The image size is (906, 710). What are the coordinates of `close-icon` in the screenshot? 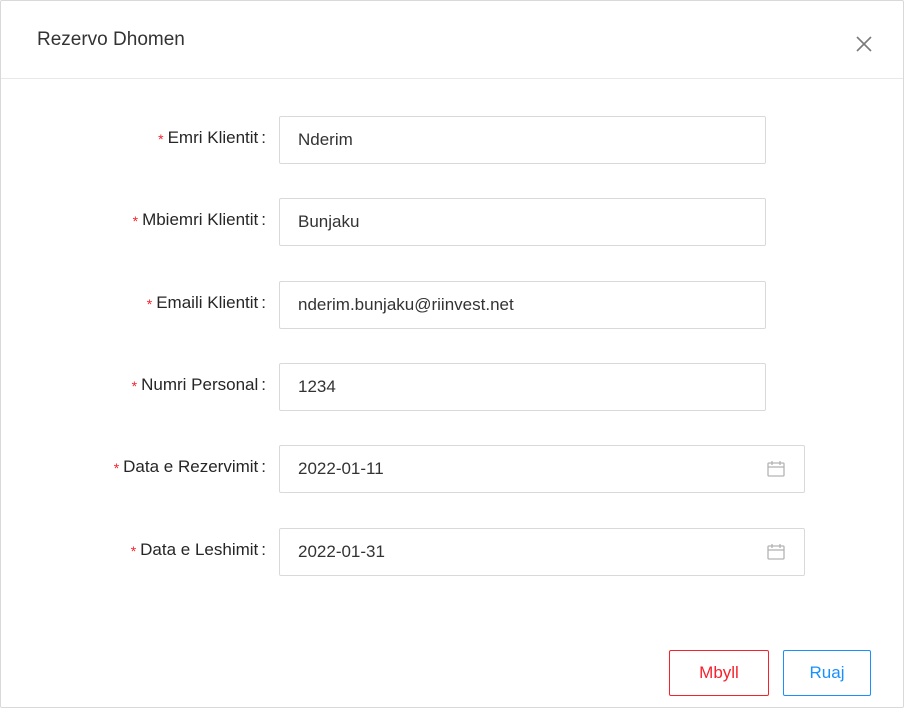 It's located at (864, 44).